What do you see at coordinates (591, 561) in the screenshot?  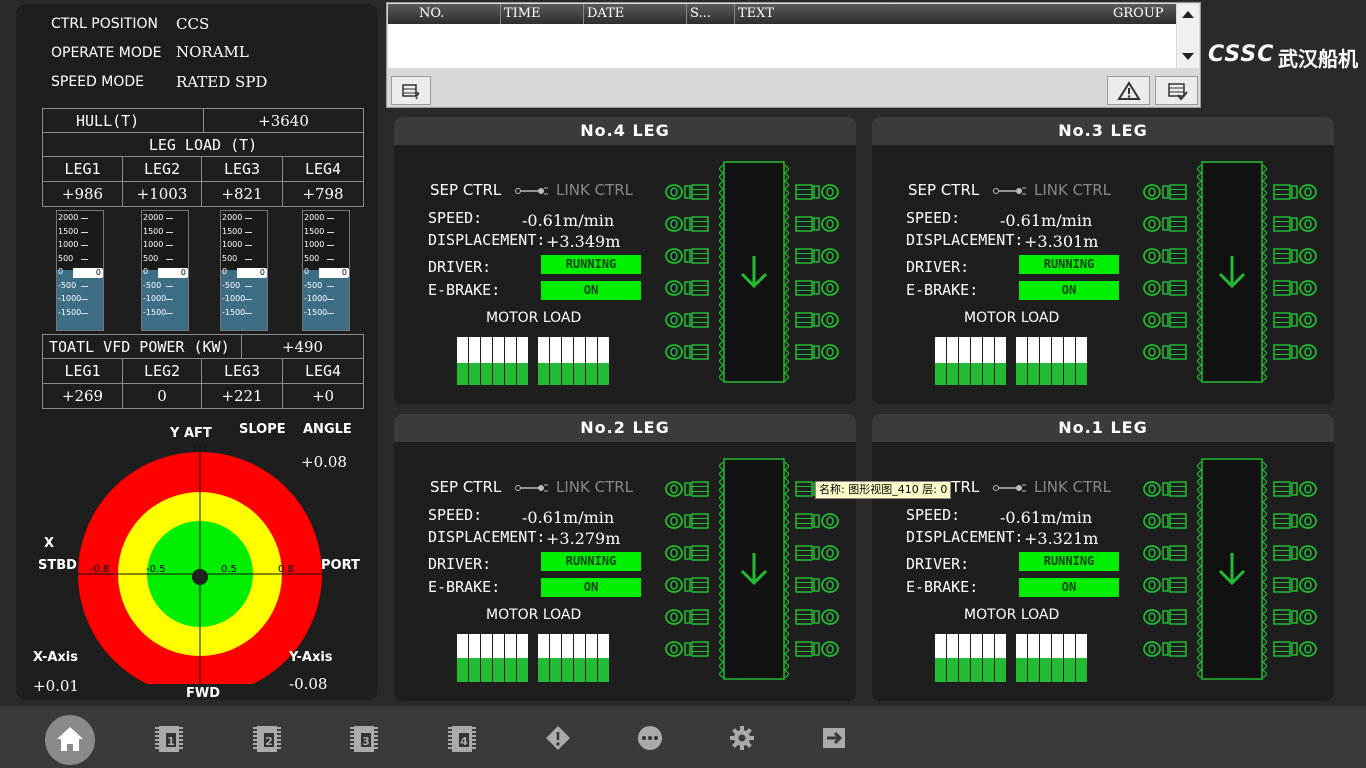 I see `driver-status-badge: RUNNING` at bounding box center [591, 561].